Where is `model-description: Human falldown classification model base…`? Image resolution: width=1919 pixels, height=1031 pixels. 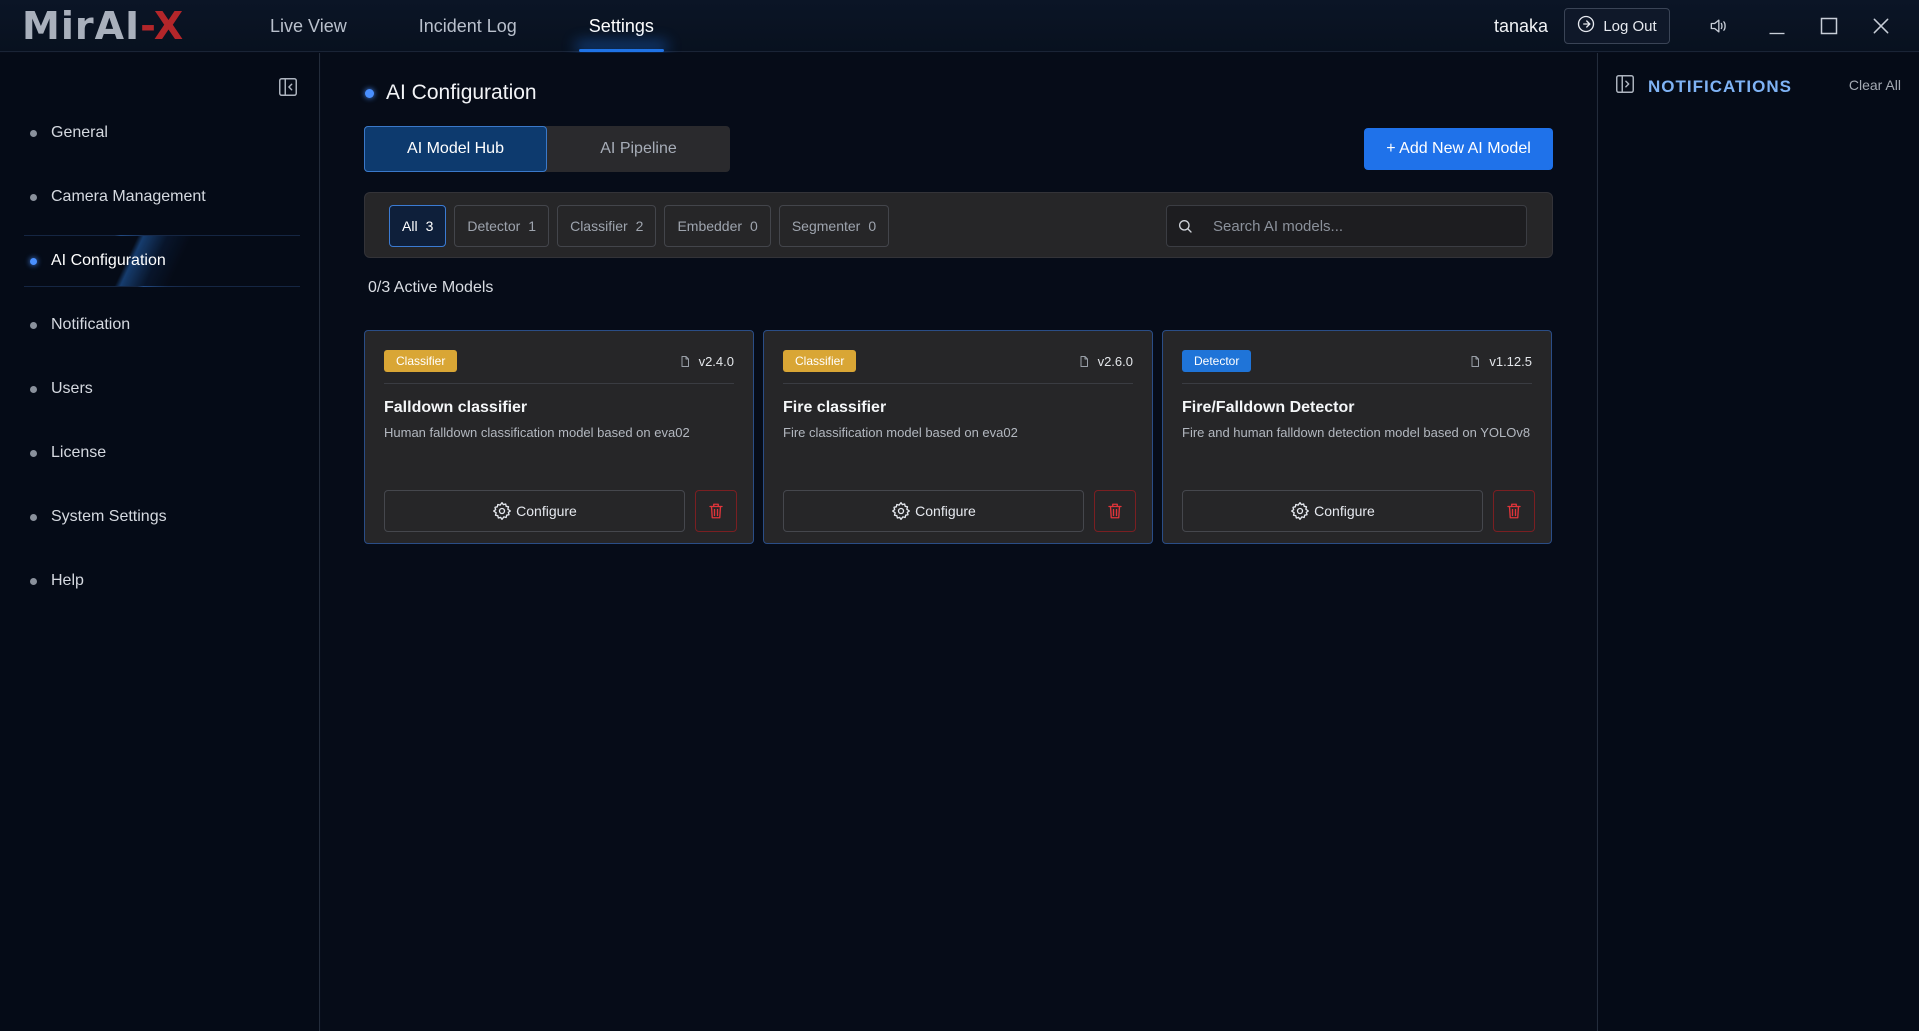
model-description: Human falldown classification model base… is located at coordinates (537, 432).